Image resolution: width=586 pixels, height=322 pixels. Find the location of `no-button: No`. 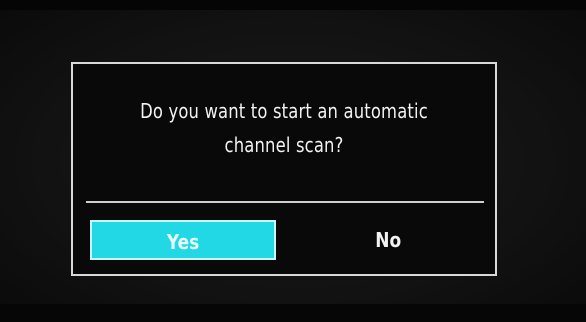

no-button: No is located at coordinates (388, 240).